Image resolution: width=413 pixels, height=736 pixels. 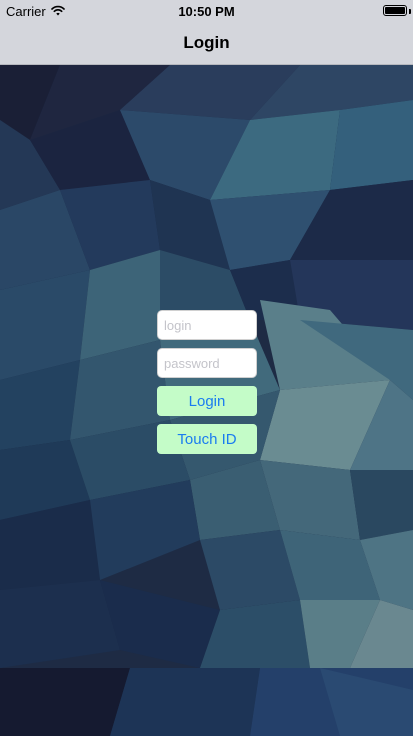 I want to click on status-time: 10:50 PM, so click(x=206, y=11).